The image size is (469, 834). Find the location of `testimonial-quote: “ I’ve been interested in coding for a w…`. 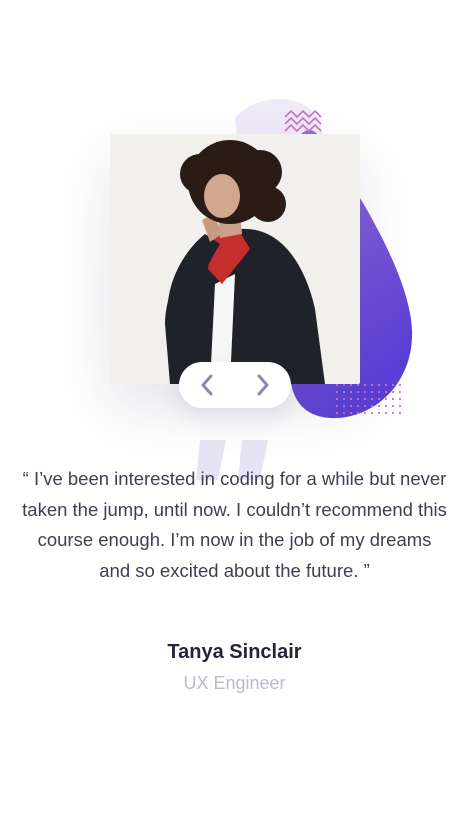

testimonial-quote: “ I’ve been interested in coding for a w… is located at coordinates (234, 524).